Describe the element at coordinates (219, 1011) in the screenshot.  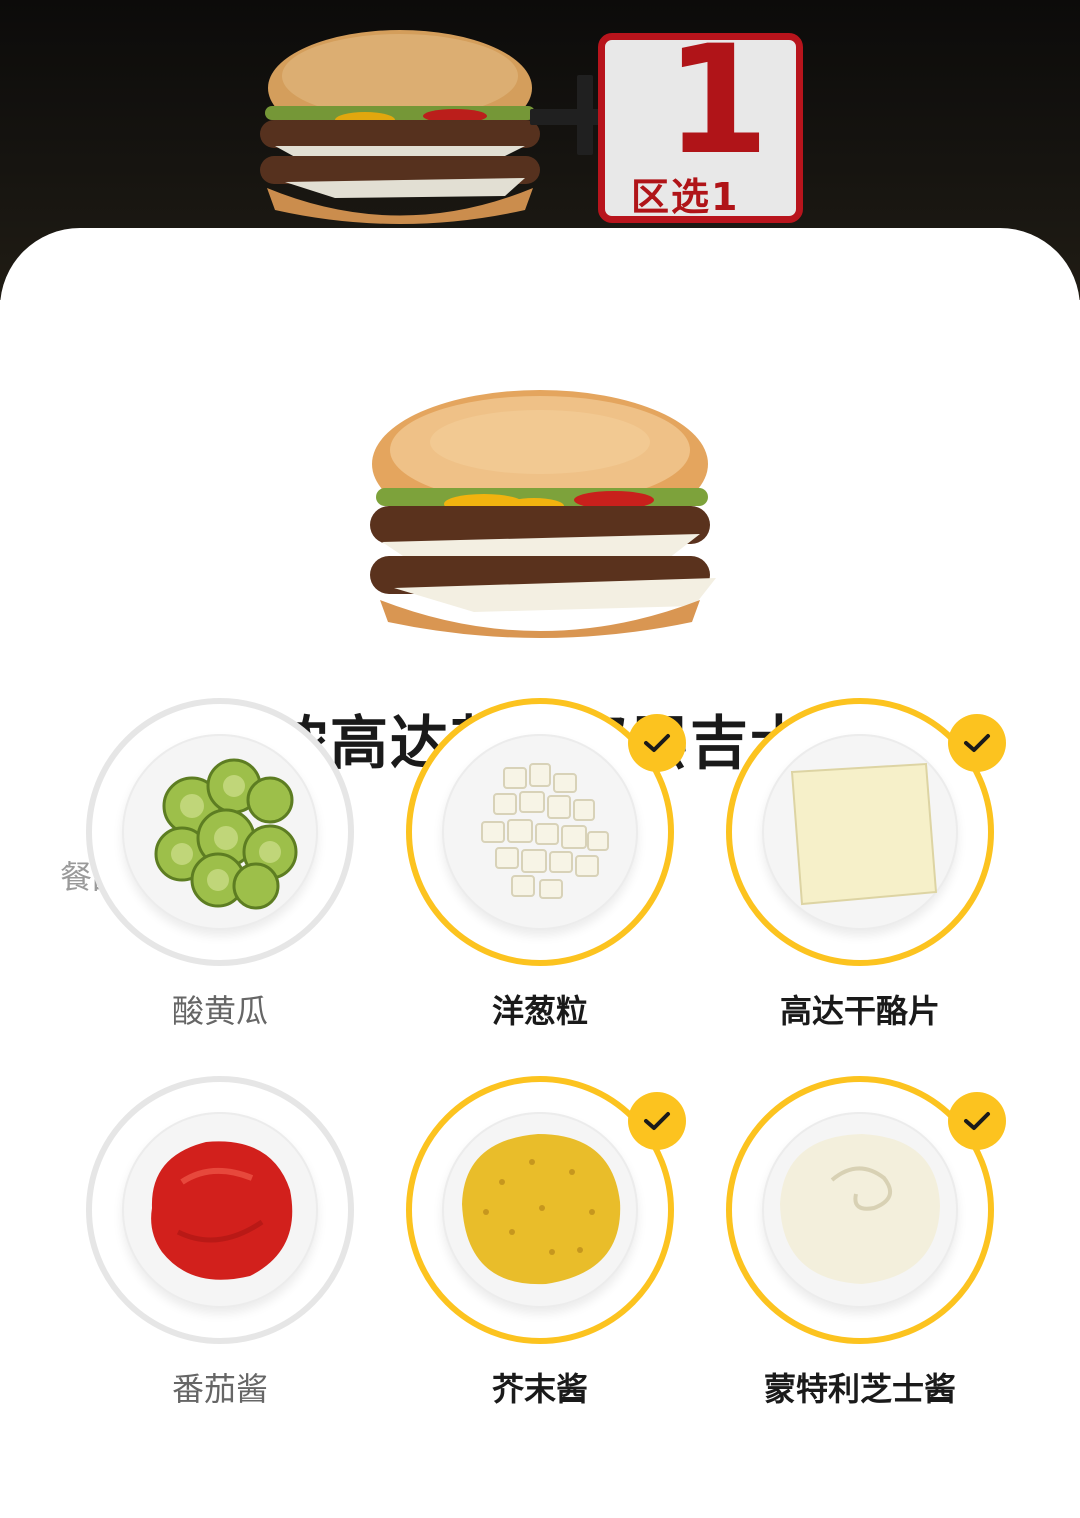
I see `option-label: 酸黄瓜` at that location.